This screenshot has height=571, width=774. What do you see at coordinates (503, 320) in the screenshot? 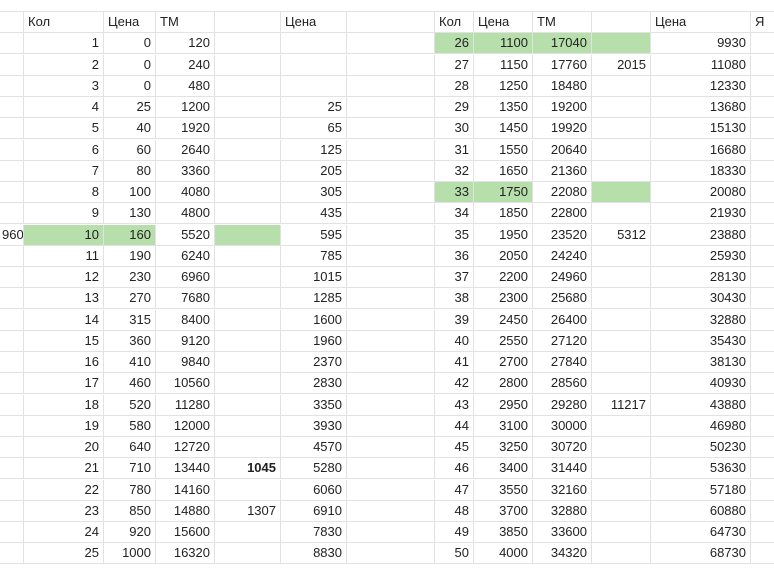
I see `cell-right-price: 2450` at bounding box center [503, 320].